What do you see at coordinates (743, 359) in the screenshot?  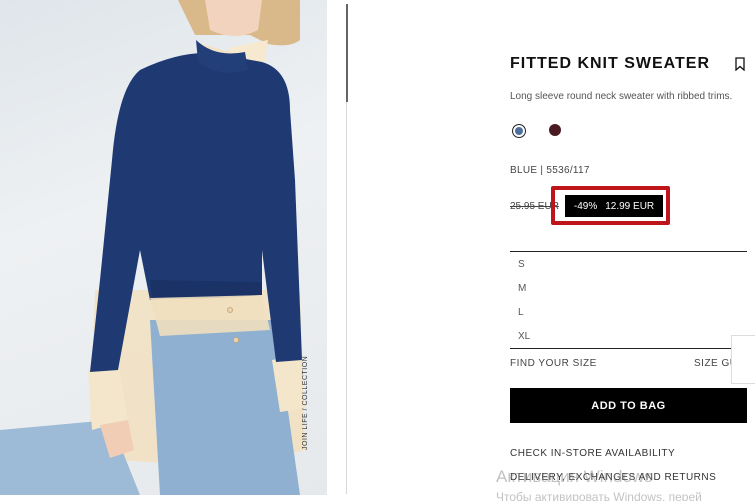 I see `side-panel-tab` at bounding box center [743, 359].